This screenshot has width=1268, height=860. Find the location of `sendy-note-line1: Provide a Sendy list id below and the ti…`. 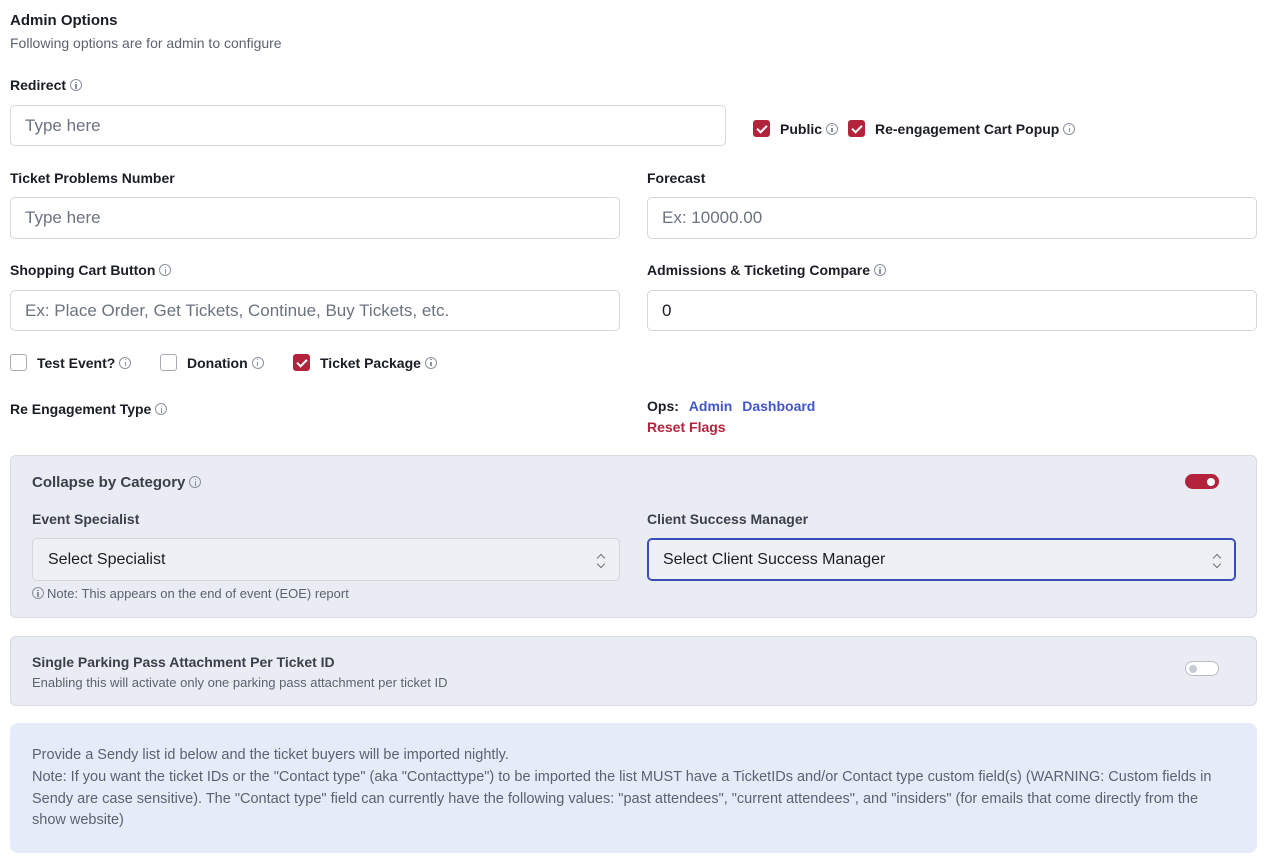

sendy-note-line1: Provide a Sendy list id below and the ti… is located at coordinates (270, 755).